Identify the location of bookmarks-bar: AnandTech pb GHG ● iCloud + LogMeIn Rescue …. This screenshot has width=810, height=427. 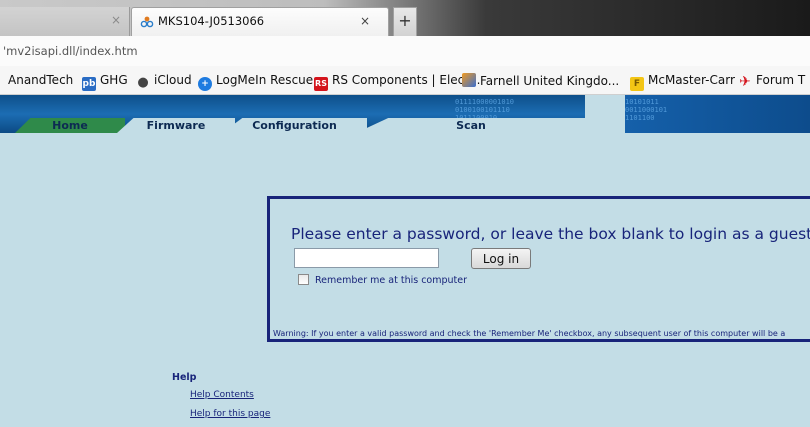
(405, 80).